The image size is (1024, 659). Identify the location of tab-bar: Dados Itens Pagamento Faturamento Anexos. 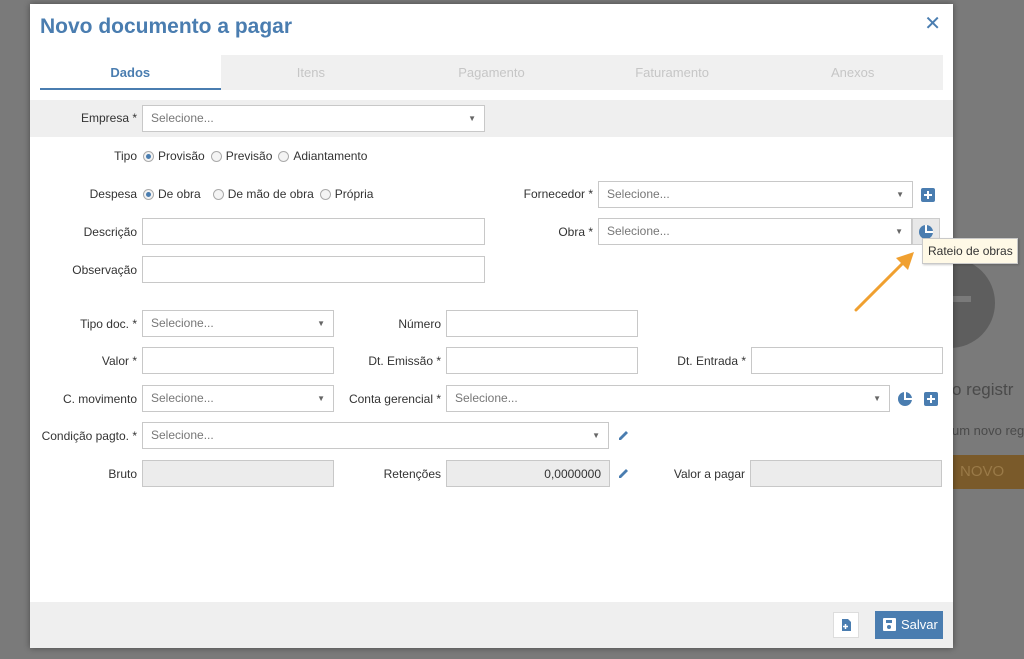
(491, 72).